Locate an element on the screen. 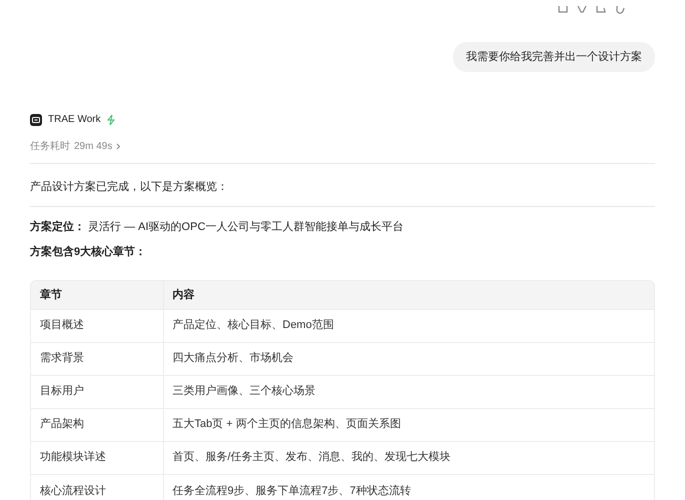 The width and height of the screenshot is (685, 500). terminal-logo-icon is located at coordinates (36, 120).